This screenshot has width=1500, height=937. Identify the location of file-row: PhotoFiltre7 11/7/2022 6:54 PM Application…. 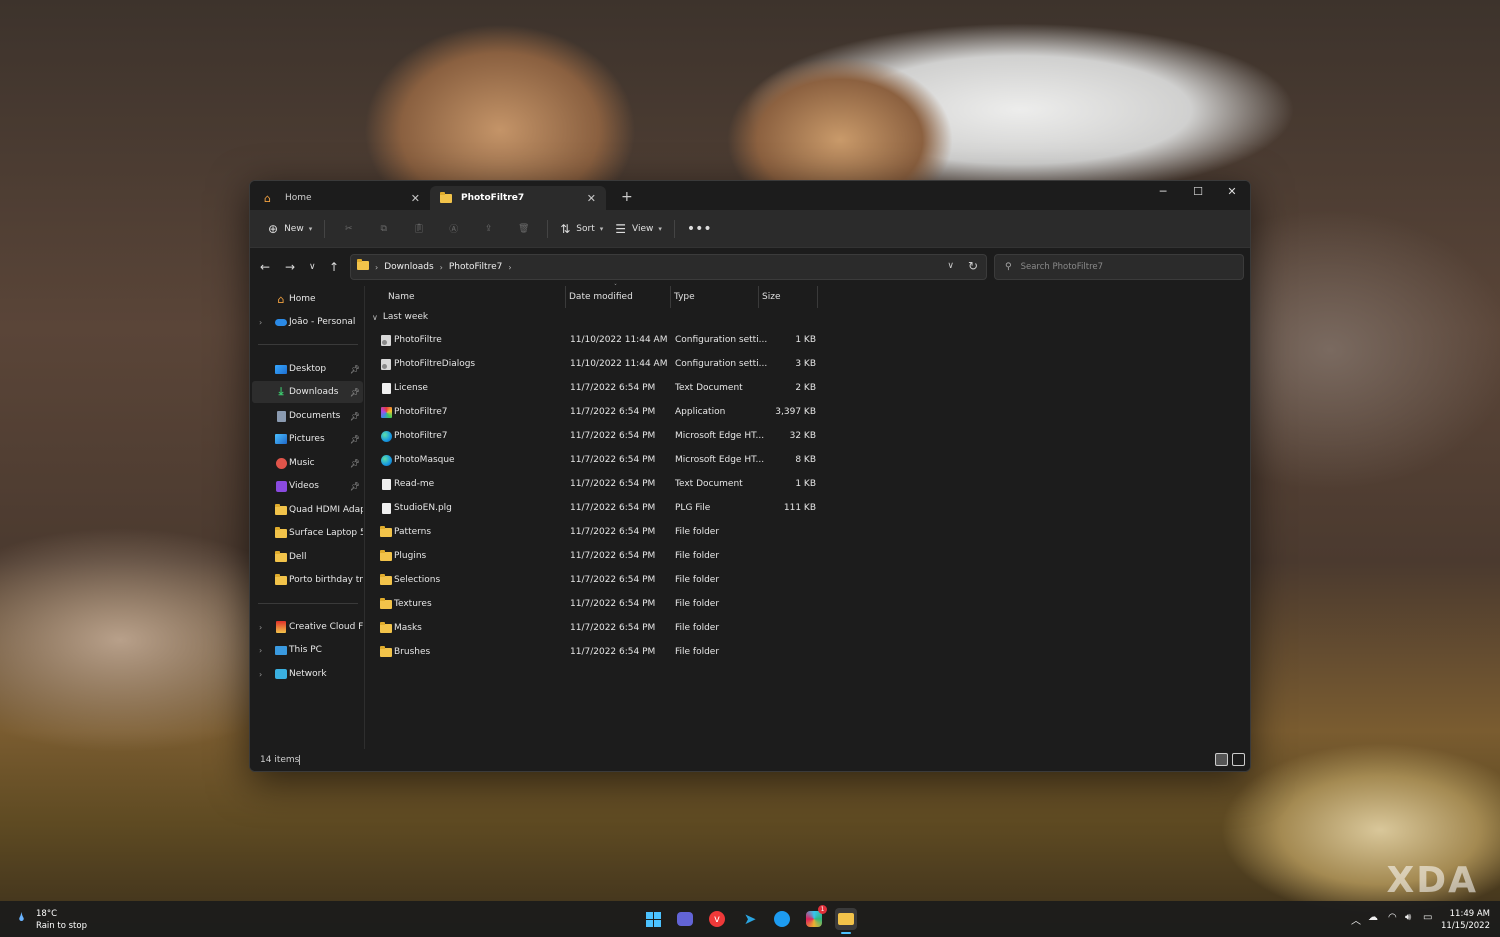
(596, 413).